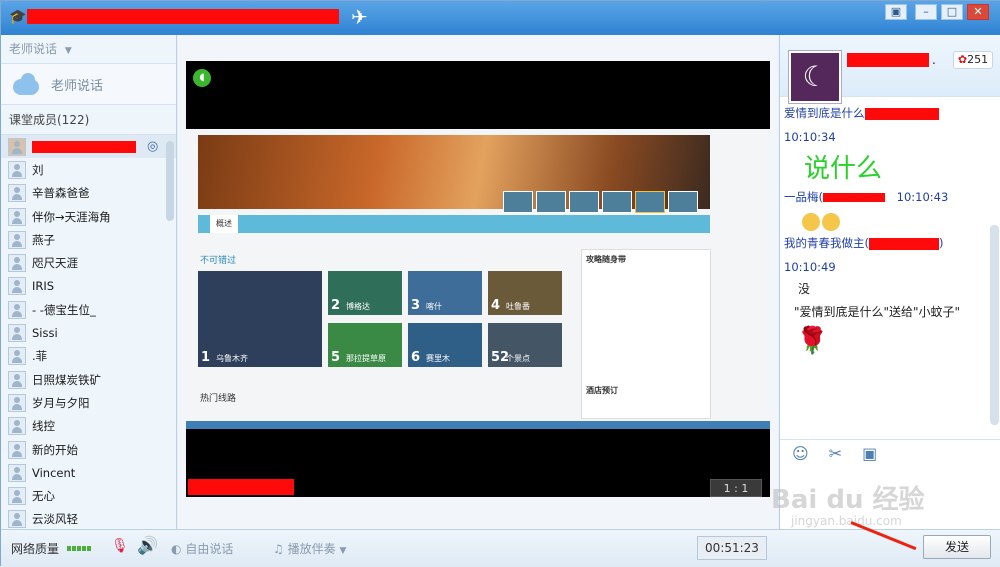  What do you see at coordinates (445, 345) in the screenshot?
I see `destination-tile: 6 赛里木` at bounding box center [445, 345].